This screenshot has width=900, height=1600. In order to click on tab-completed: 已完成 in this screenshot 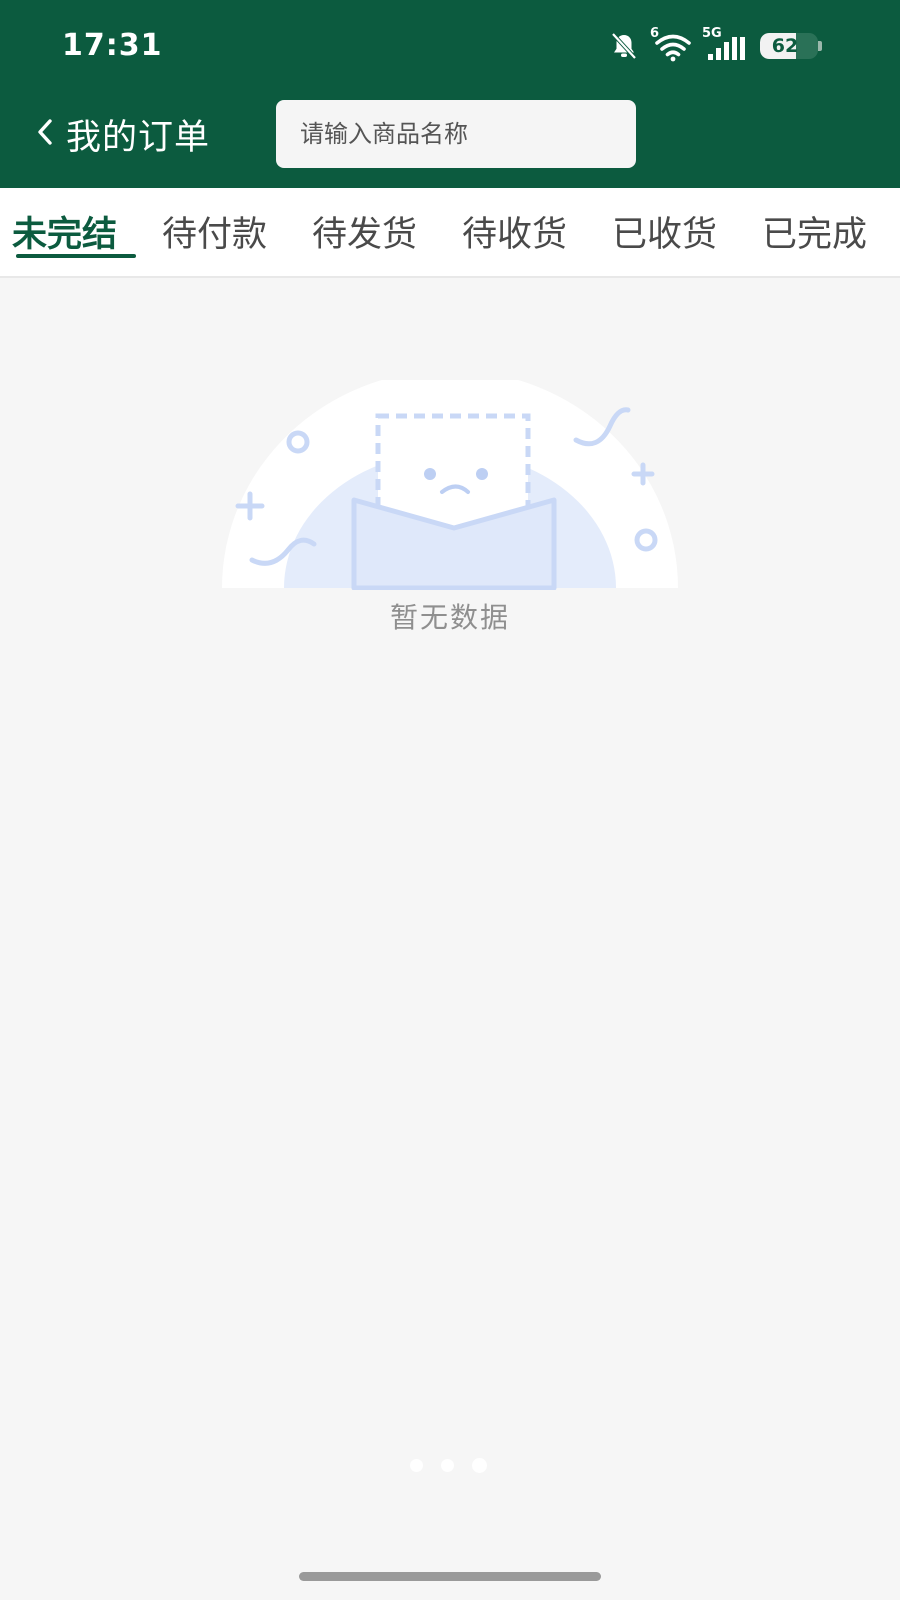, I will do `click(814, 231)`.